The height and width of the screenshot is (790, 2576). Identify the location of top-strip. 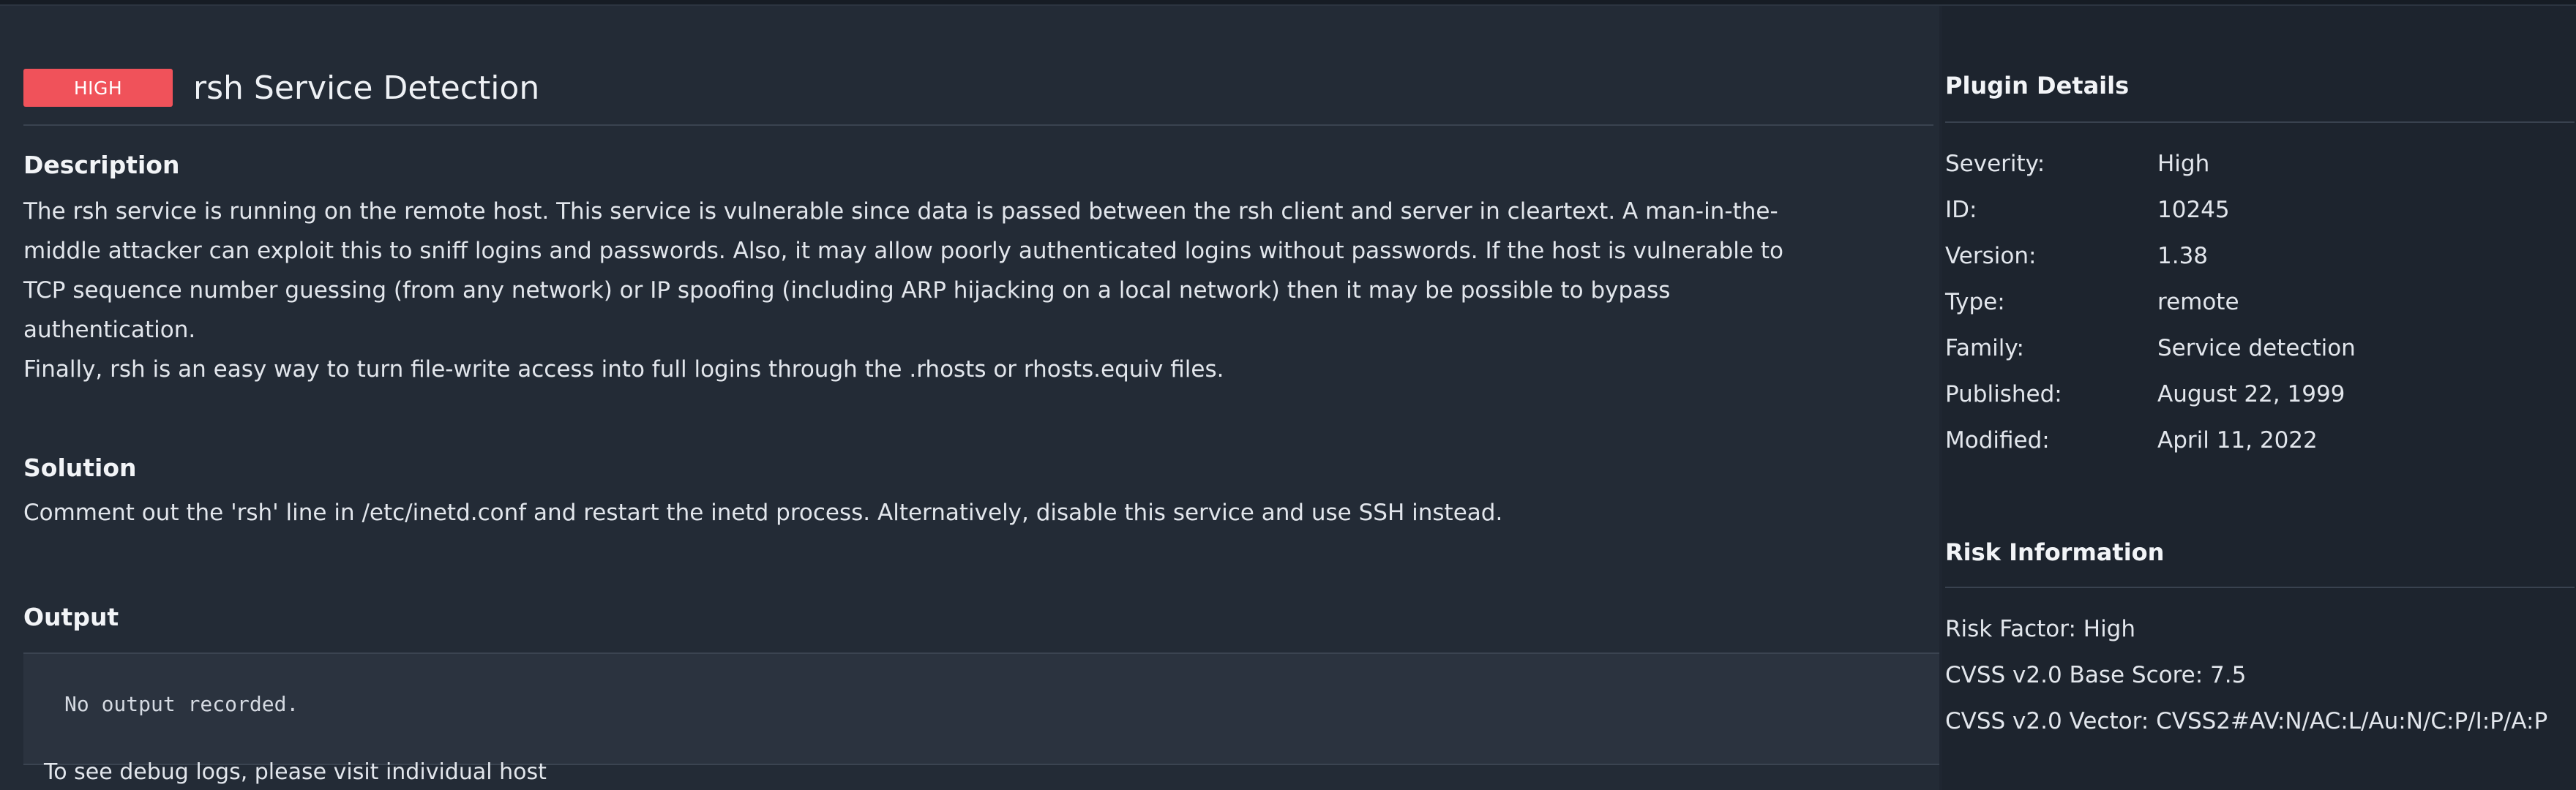
(1288, 3).